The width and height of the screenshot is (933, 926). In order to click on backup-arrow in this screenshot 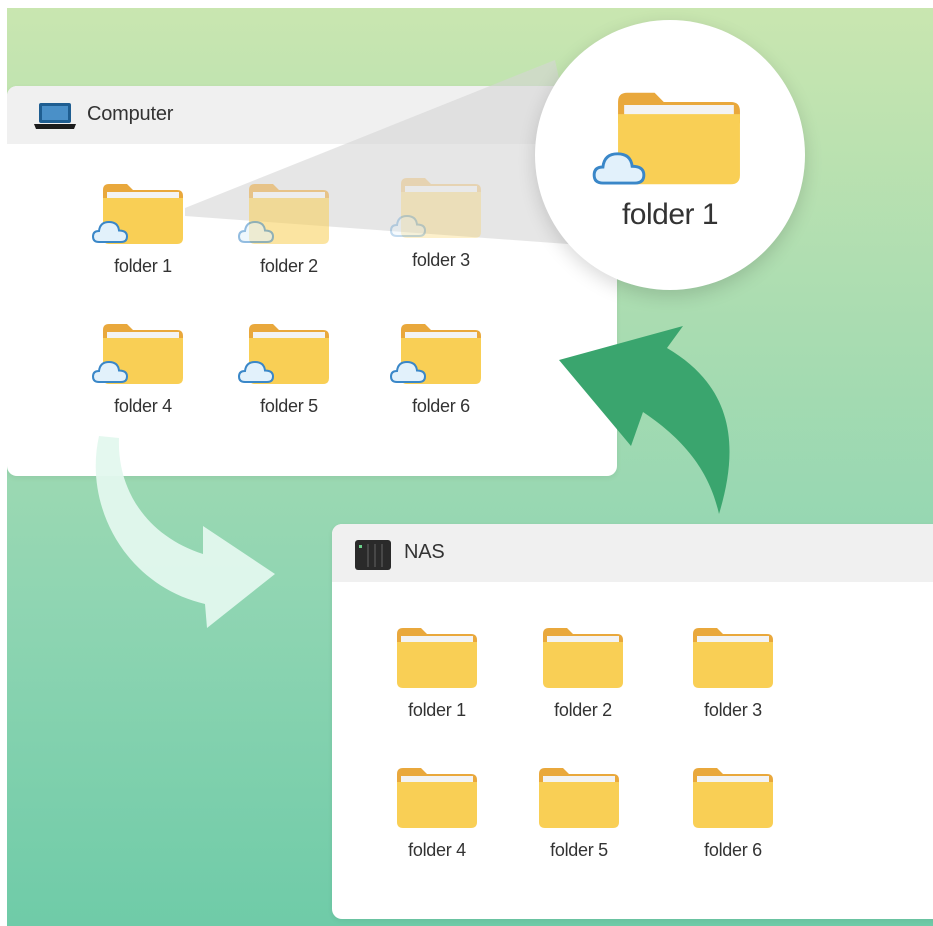, I will do `click(185, 532)`.